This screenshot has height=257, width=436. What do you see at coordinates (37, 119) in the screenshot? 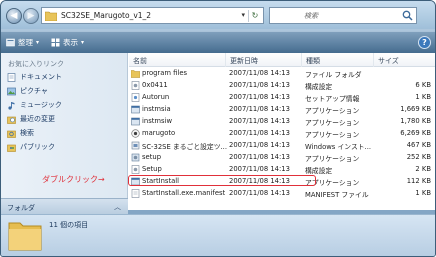
I see `nav-item-label: 最近の変更` at bounding box center [37, 119].